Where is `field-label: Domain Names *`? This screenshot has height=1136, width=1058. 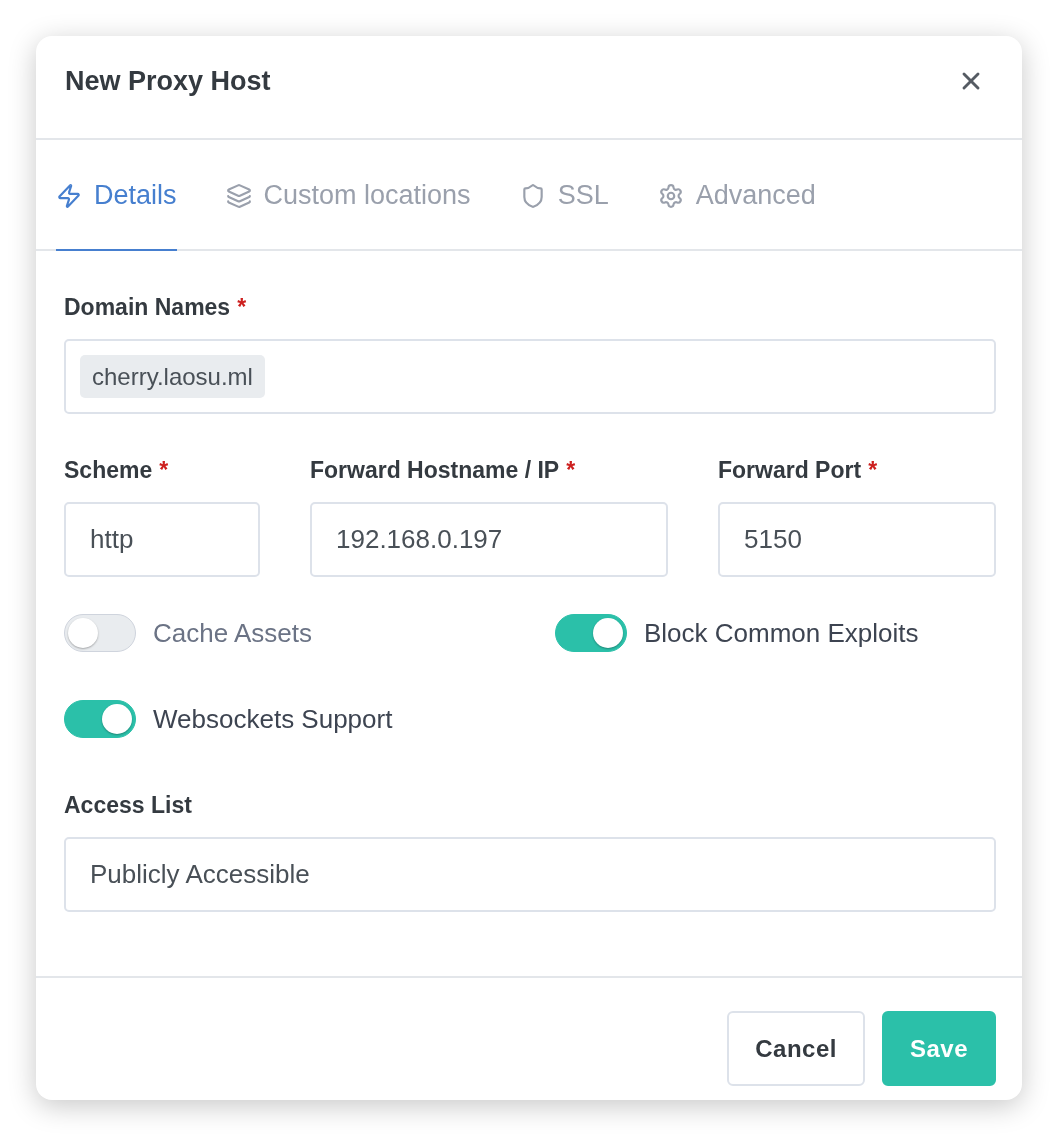 field-label: Domain Names * is located at coordinates (155, 307).